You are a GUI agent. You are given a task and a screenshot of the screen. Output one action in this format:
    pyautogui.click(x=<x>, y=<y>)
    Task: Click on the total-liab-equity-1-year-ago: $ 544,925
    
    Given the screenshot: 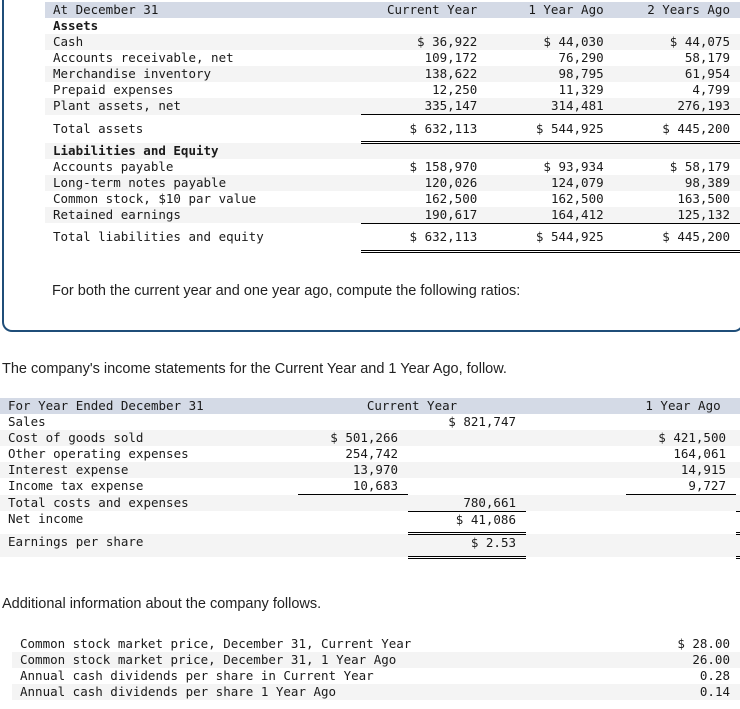 What is the action you would take?
    pyautogui.click(x=550, y=237)
    